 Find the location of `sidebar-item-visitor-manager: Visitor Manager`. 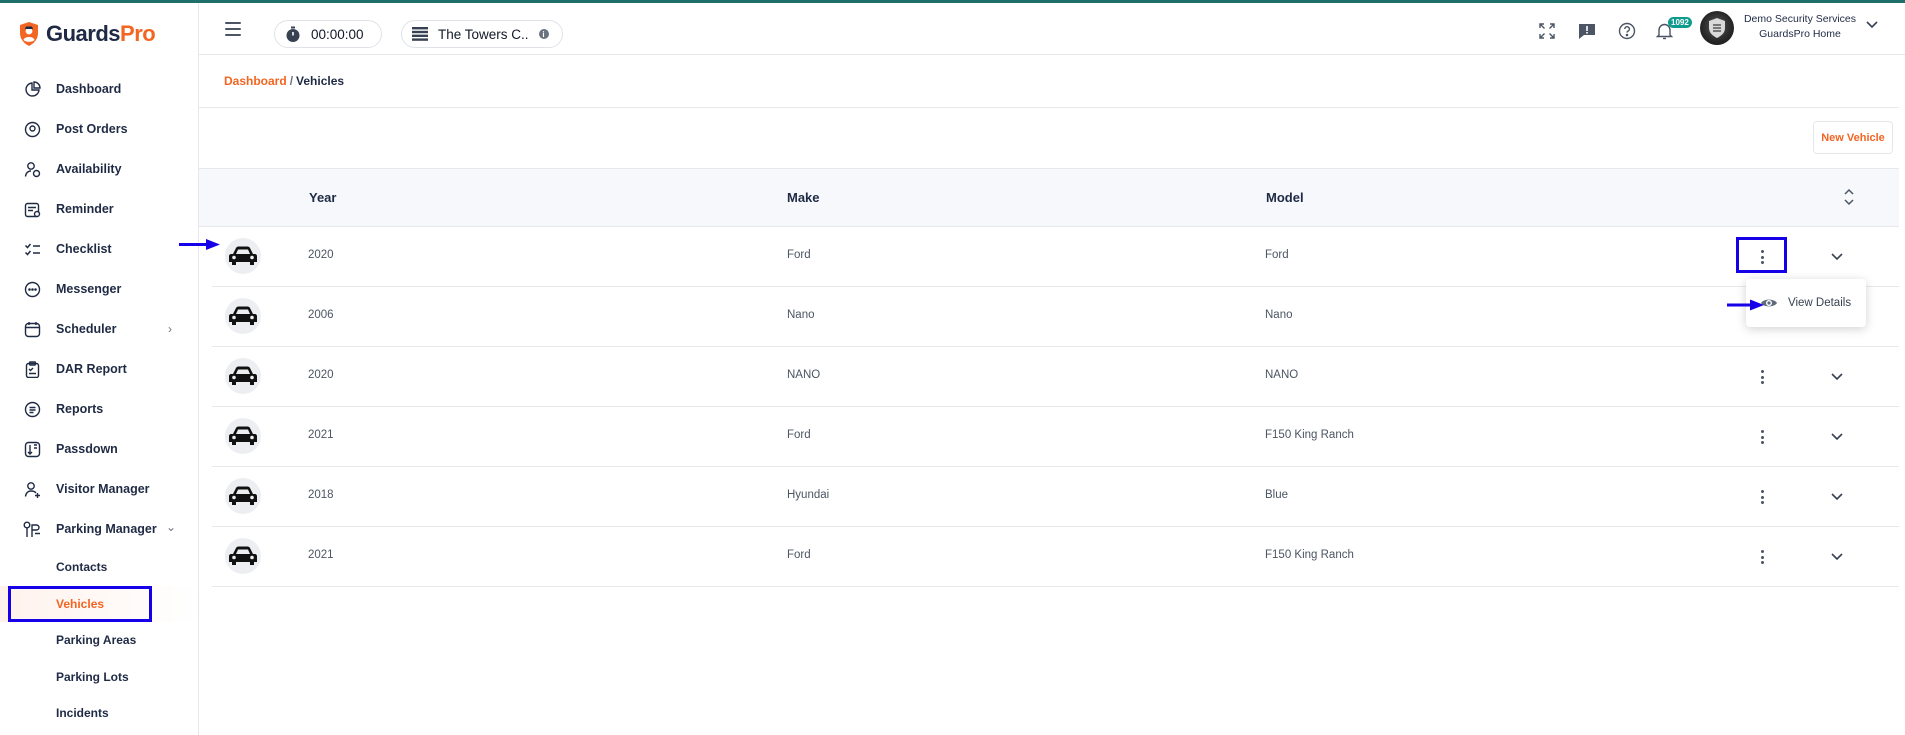

sidebar-item-visitor-manager: Visitor Manager is located at coordinates (99, 489).